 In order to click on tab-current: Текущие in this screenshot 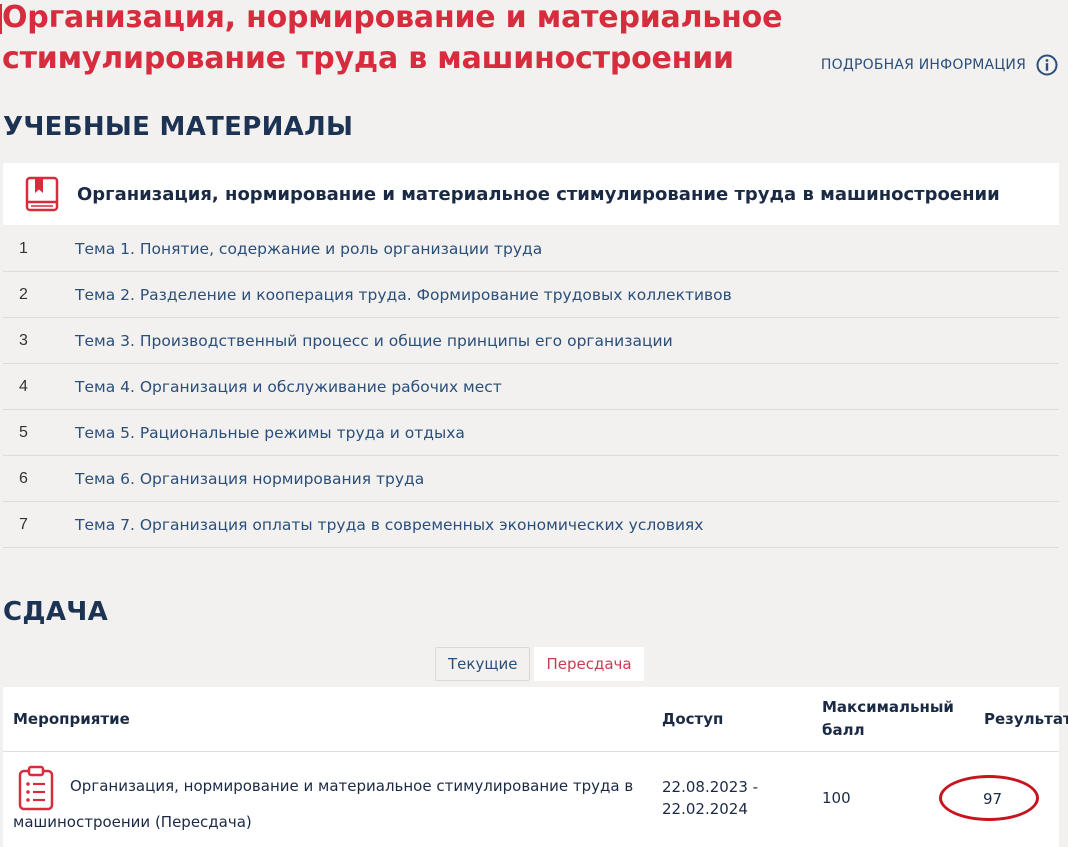, I will do `click(483, 664)`.